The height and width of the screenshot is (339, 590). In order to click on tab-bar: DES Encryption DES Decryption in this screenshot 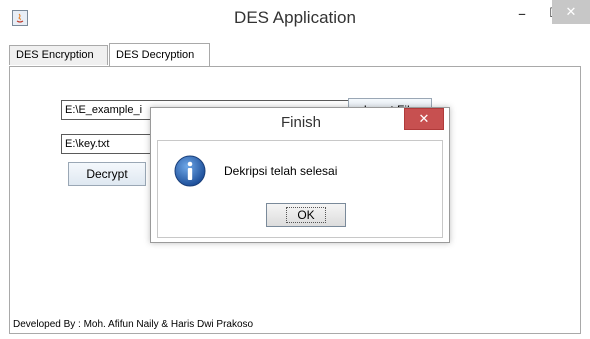, I will do `click(295, 55)`.